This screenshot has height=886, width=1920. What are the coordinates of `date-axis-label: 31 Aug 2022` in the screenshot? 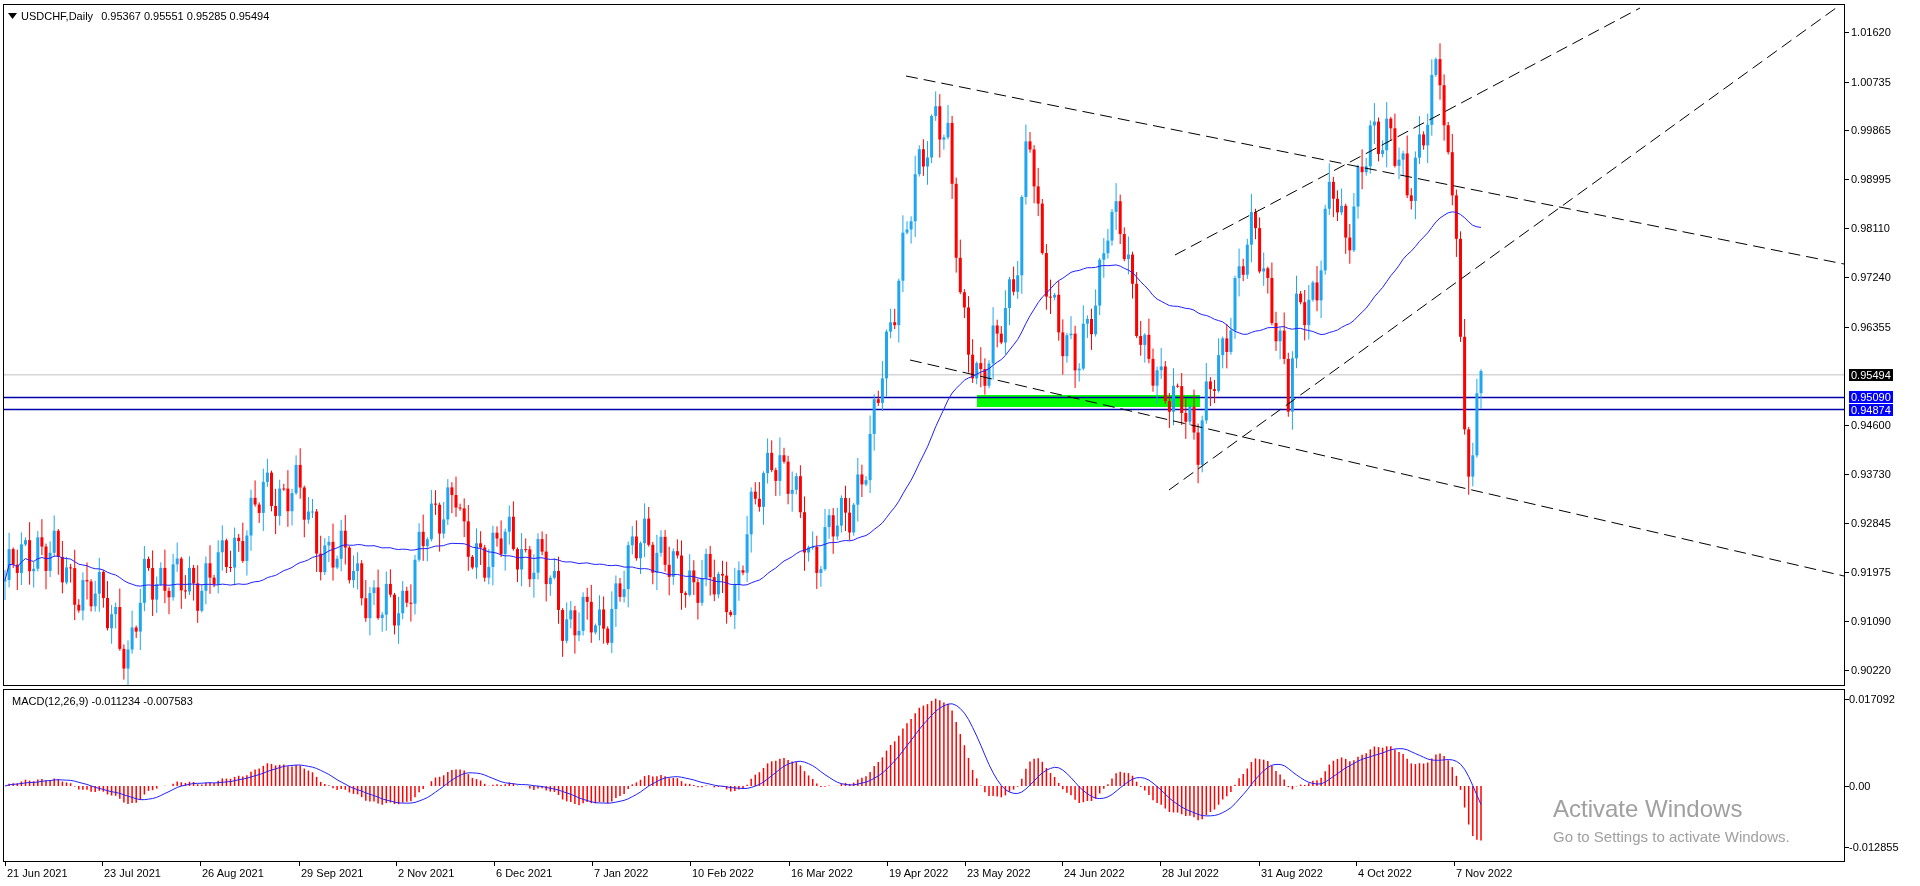 It's located at (1292, 873).